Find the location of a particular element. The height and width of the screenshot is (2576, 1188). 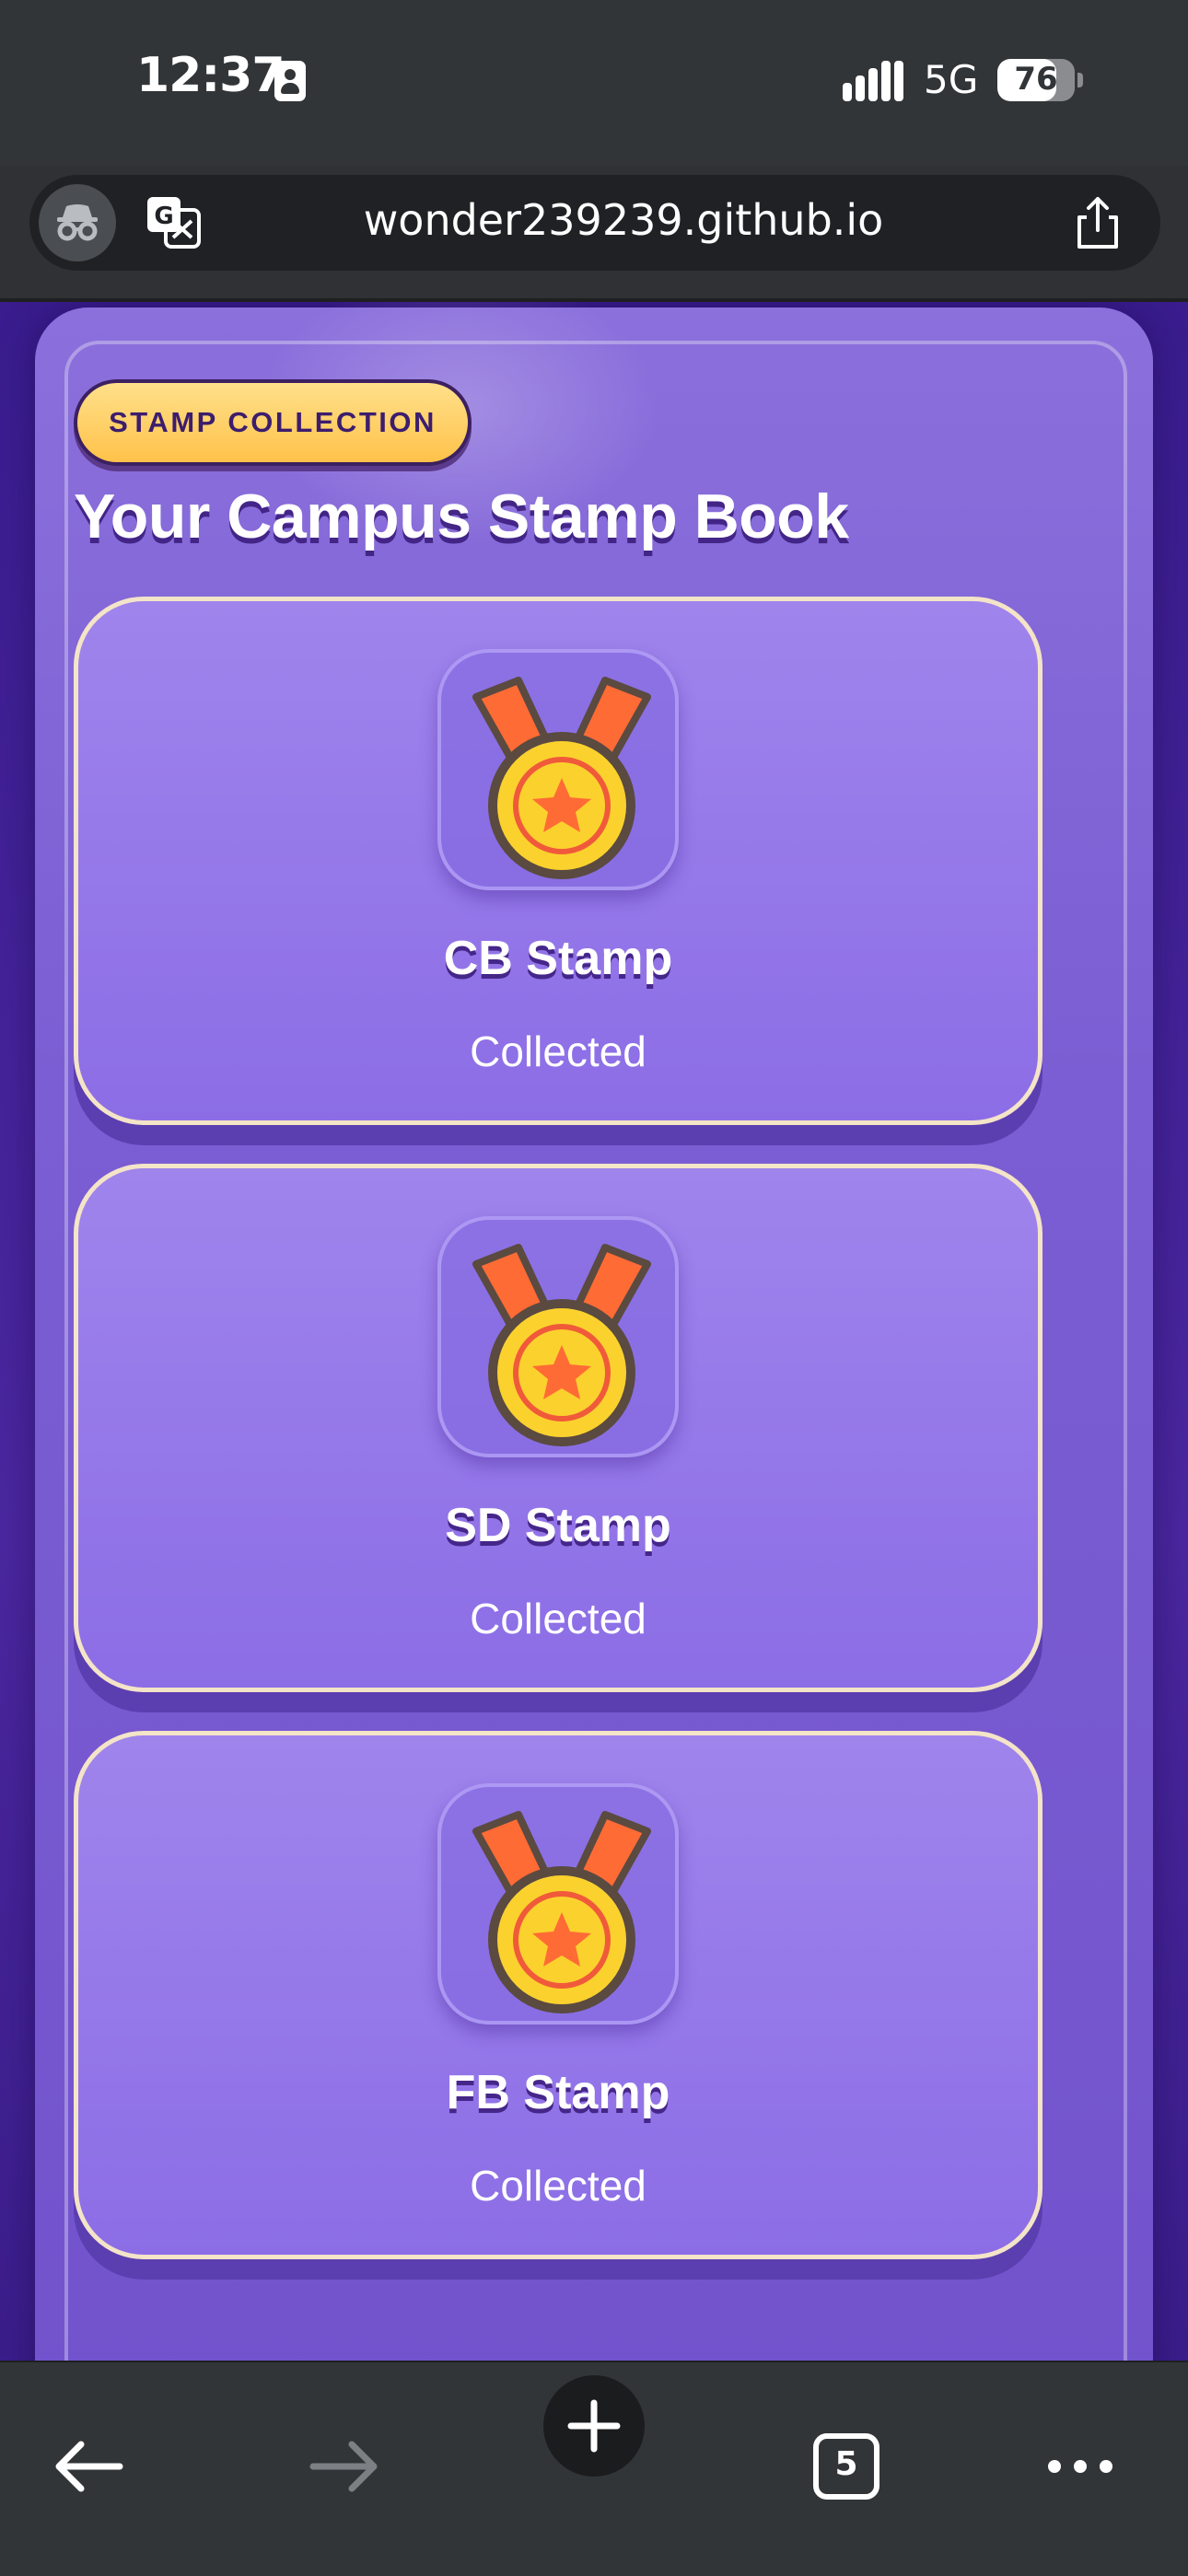

back-button is located at coordinates (89, 2466).